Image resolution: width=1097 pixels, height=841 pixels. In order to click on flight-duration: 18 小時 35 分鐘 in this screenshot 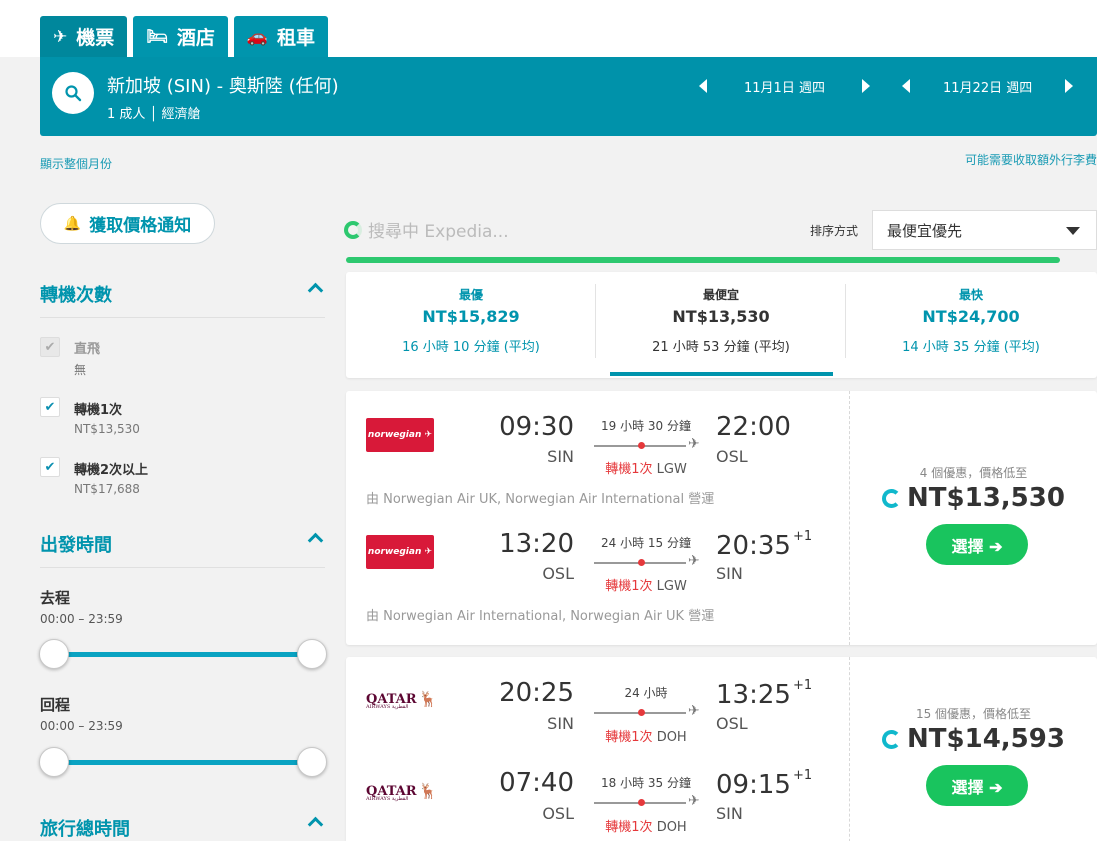, I will do `click(646, 783)`.